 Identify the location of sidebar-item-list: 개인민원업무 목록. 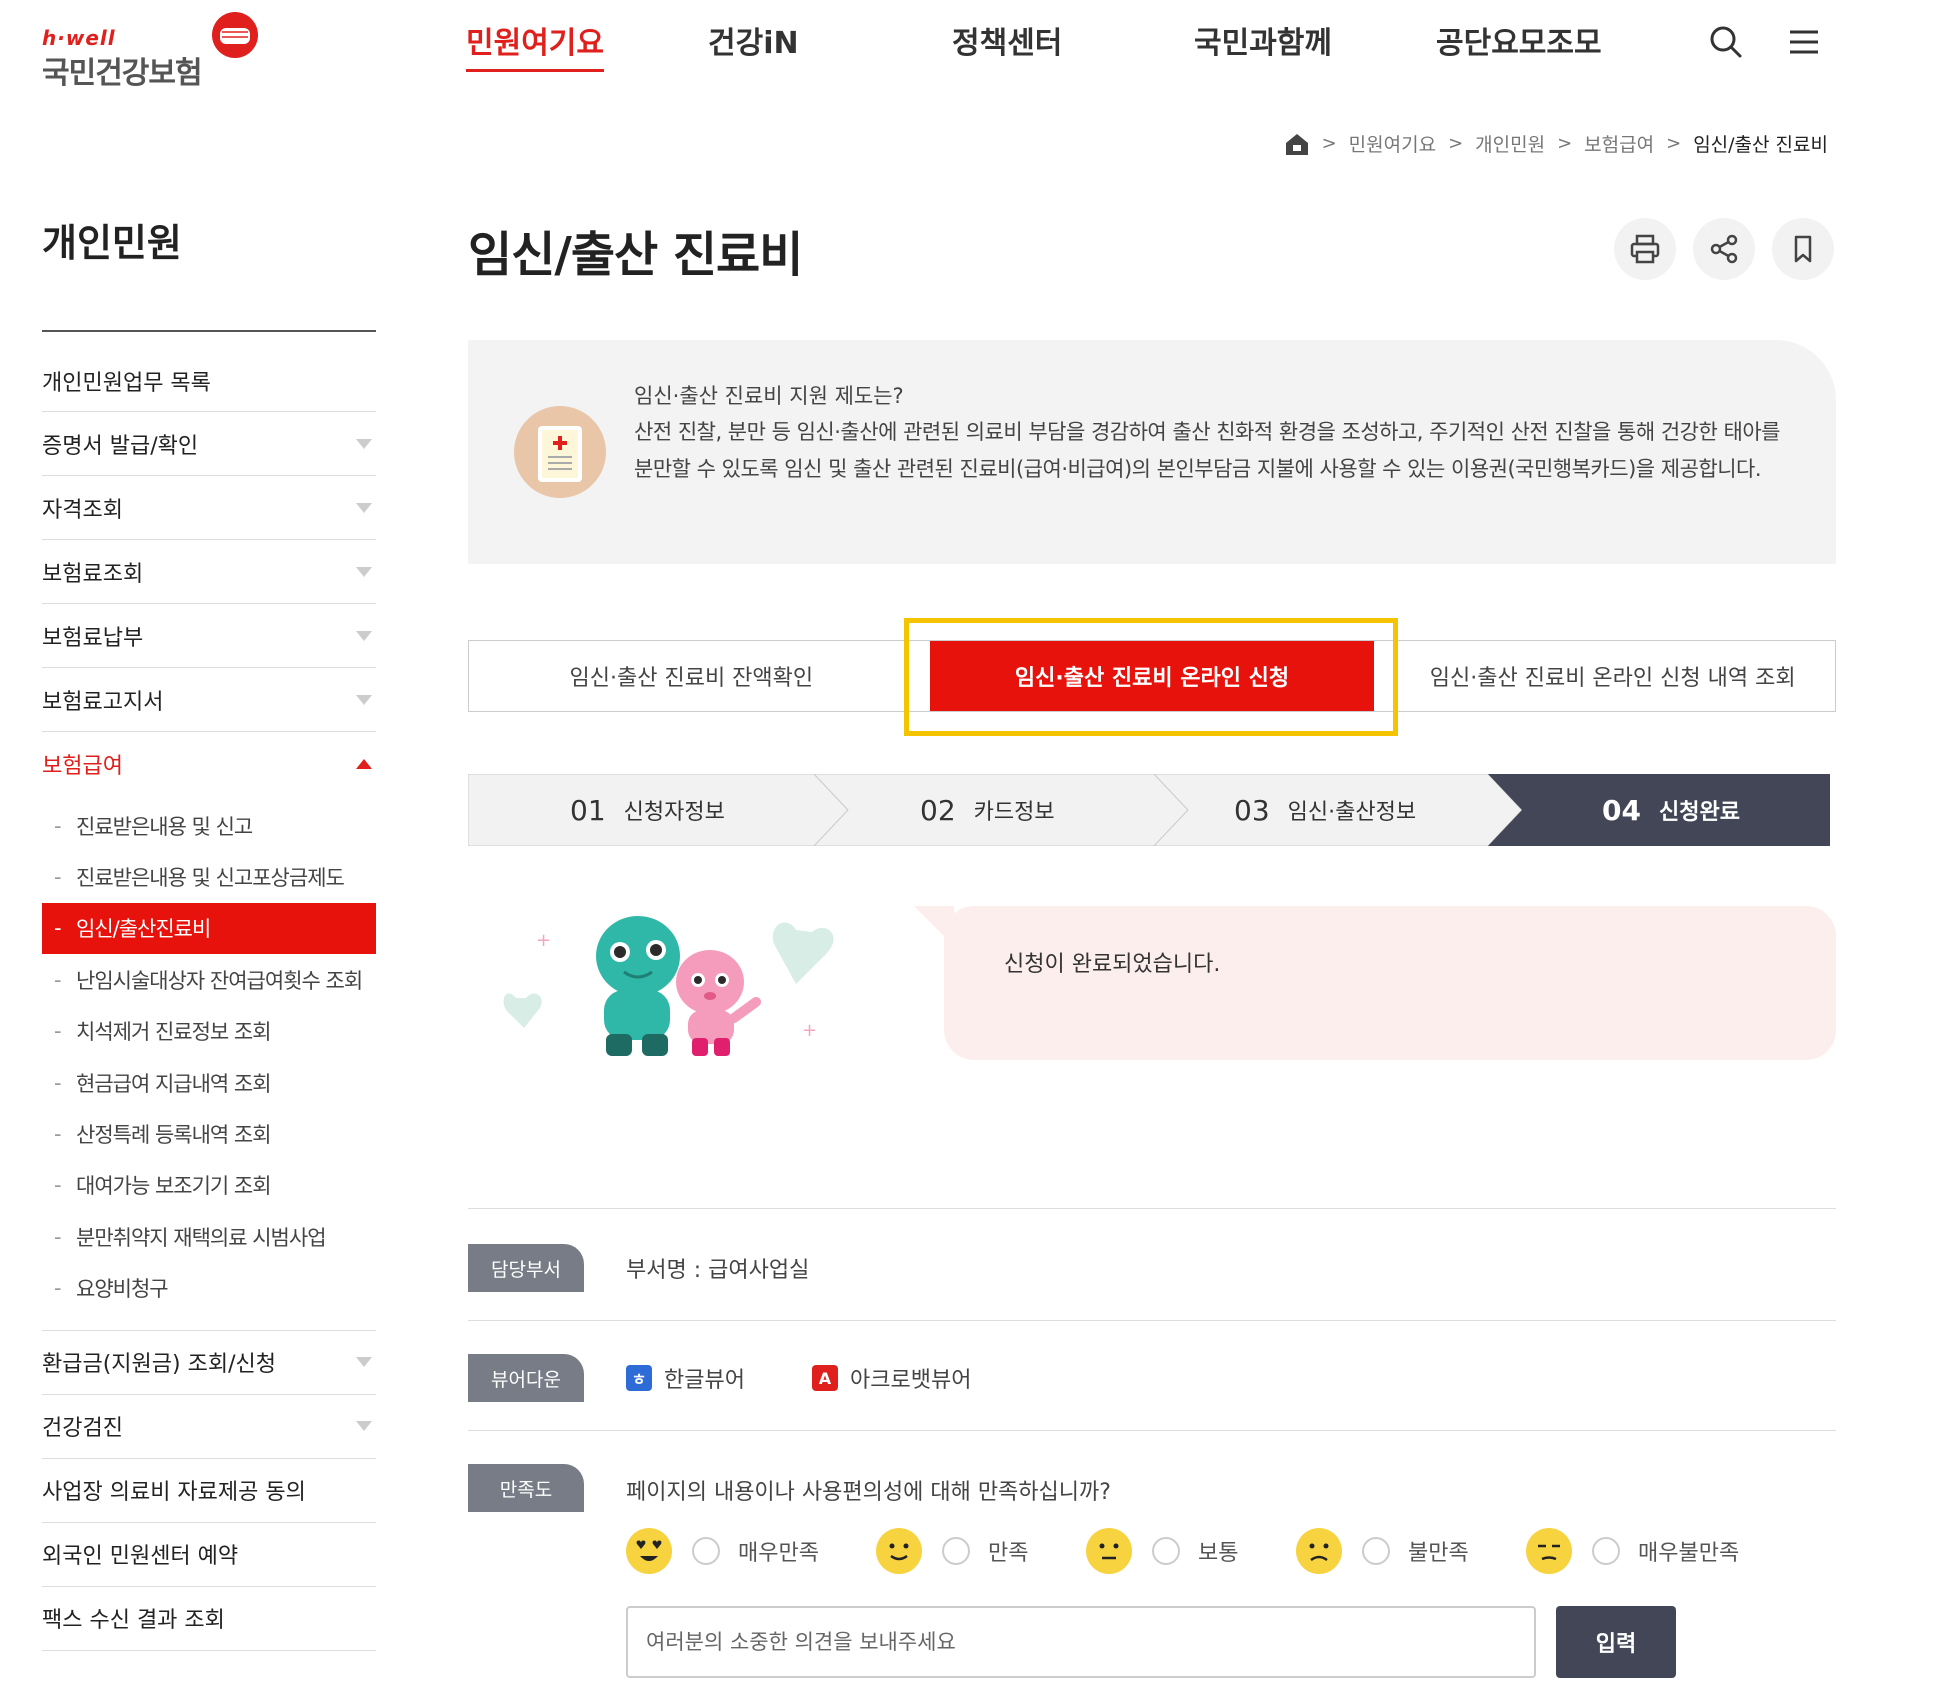
(209, 381).